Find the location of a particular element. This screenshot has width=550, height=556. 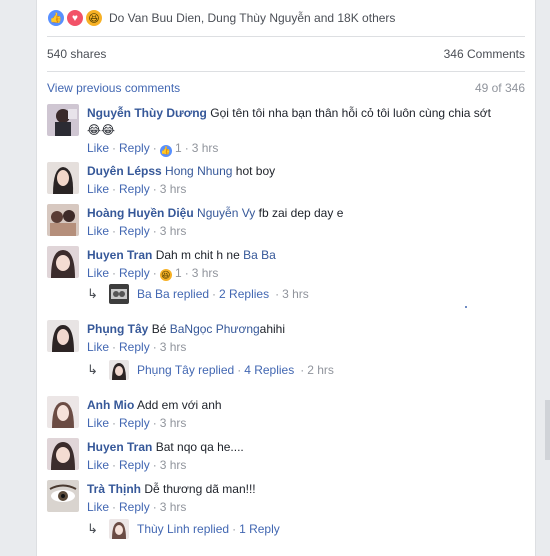

comment-text: Add em với anh is located at coordinates (179, 405).